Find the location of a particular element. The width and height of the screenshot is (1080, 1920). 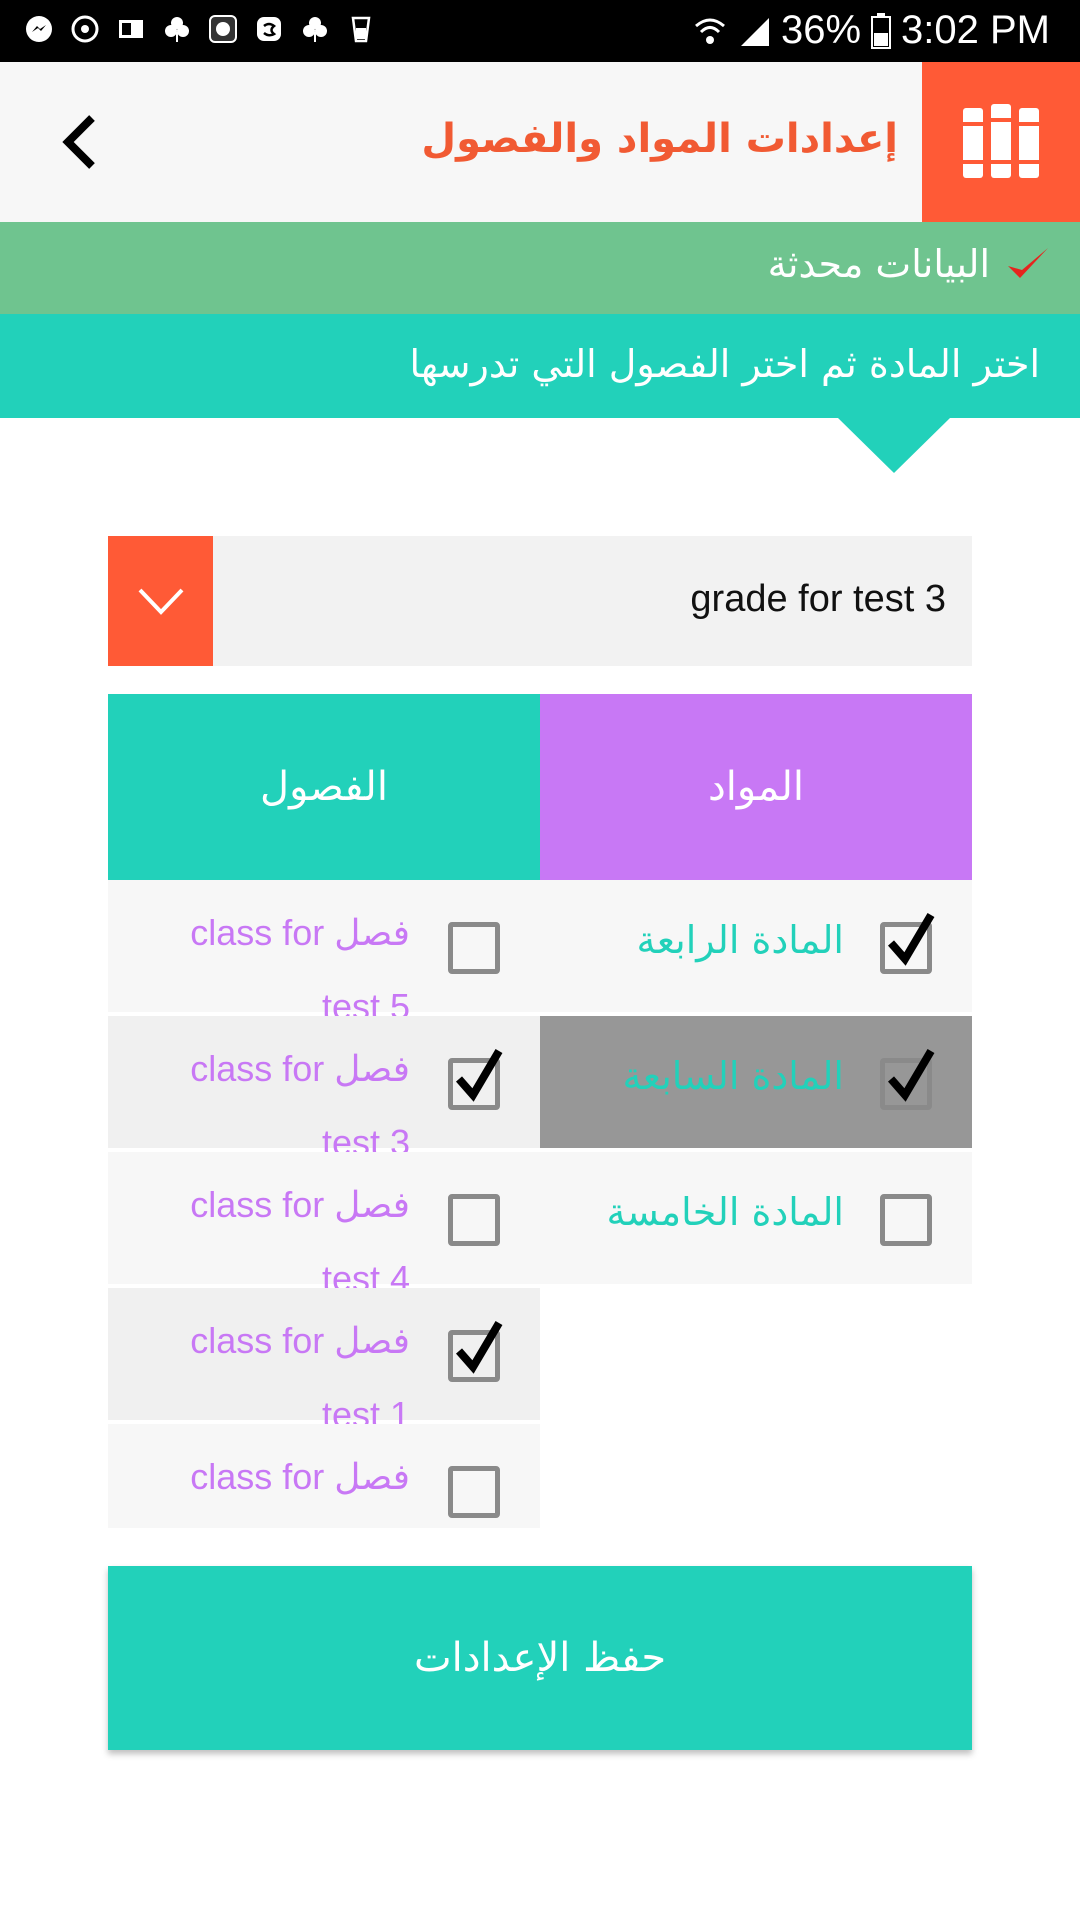

class-label: فصل class for test 2 is located at coordinates (300, 1476).